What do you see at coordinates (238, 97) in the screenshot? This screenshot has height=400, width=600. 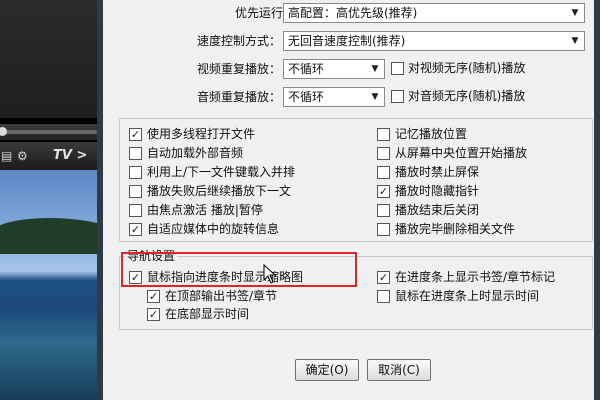 I see `audio-repeat-label: 音频重复播放：` at bounding box center [238, 97].